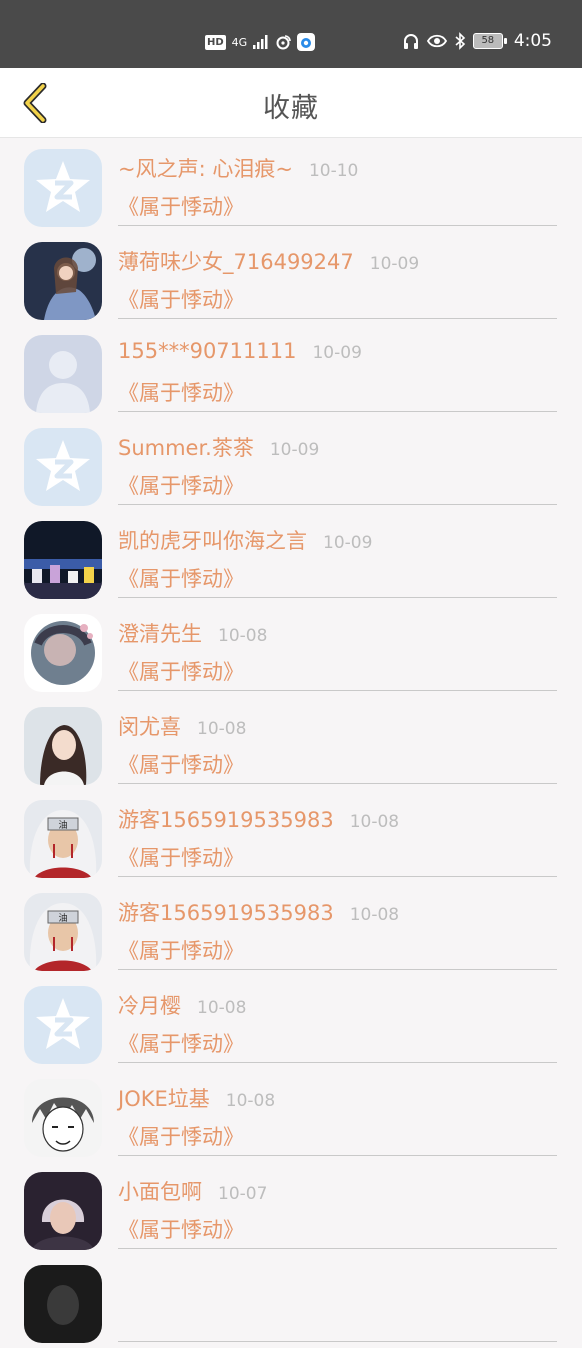  I want to click on weibo-icon, so click(283, 42).